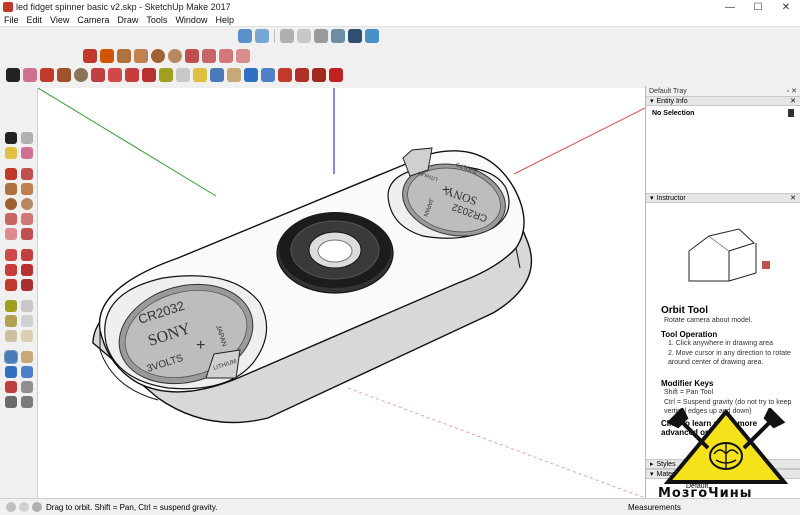 The height and width of the screenshot is (515, 800). I want to click on top-view-icon, so click(262, 36).